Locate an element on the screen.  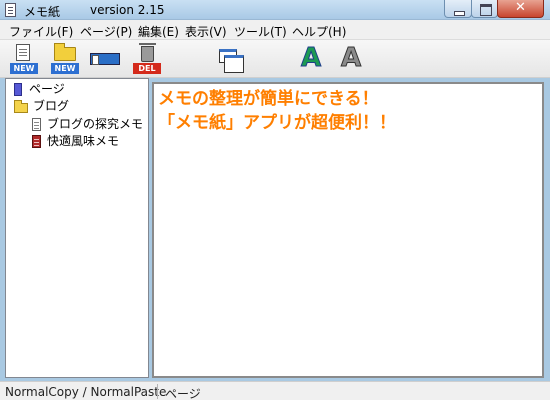
maximize-button is located at coordinates (484, 9).